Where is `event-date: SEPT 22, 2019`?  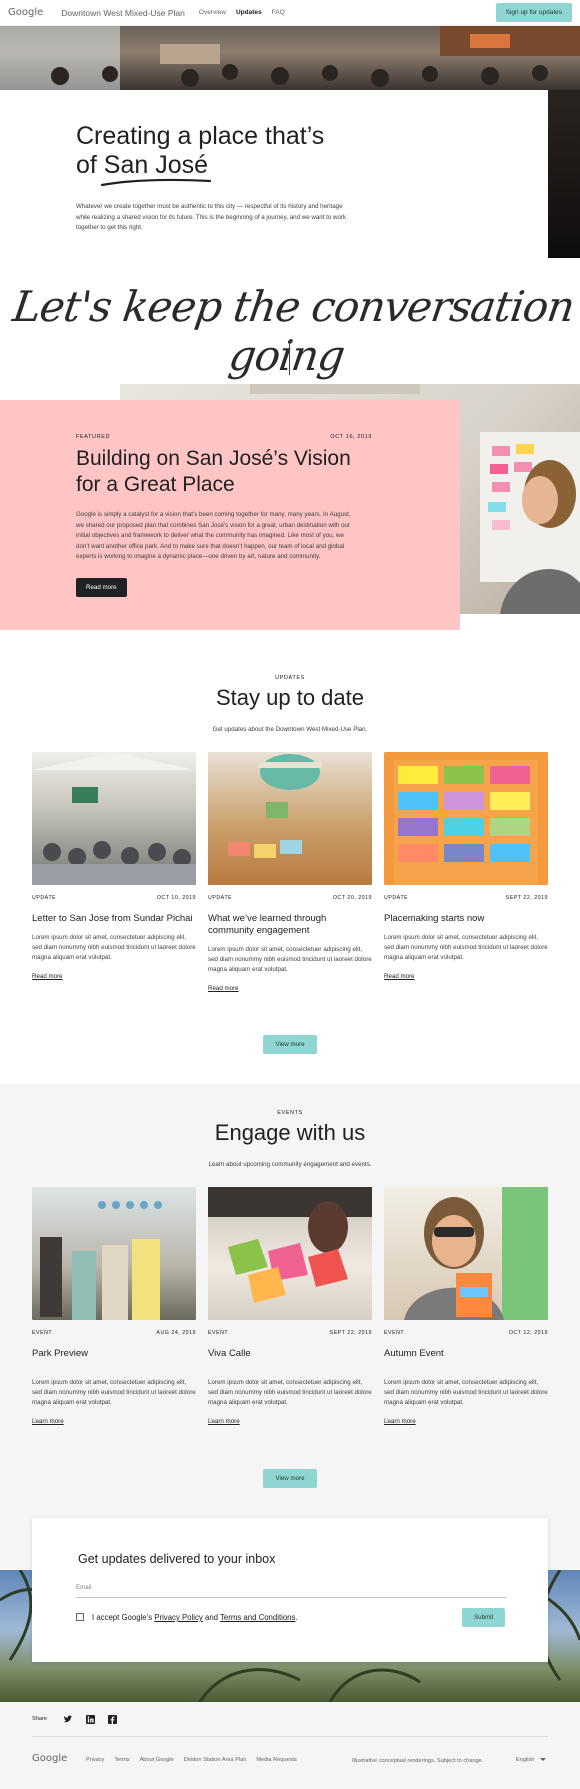
event-date: SEPT 22, 2019 is located at coordinates (350, 1333).